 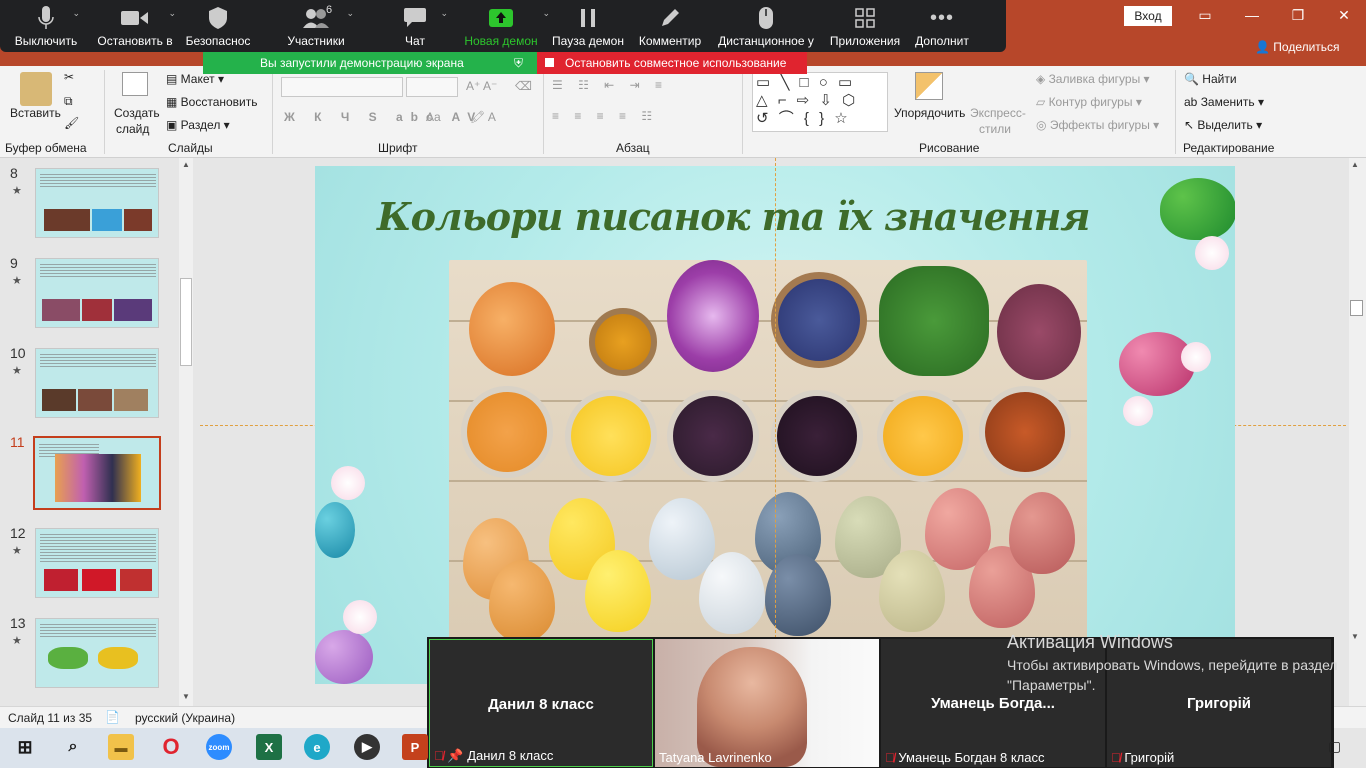 What do you see at coordinates (605, 116) in the screenshot?
I see `alignment-buttons: ≡ ≡ ≡ ≡ ☷` at bounding box center [605, 116].